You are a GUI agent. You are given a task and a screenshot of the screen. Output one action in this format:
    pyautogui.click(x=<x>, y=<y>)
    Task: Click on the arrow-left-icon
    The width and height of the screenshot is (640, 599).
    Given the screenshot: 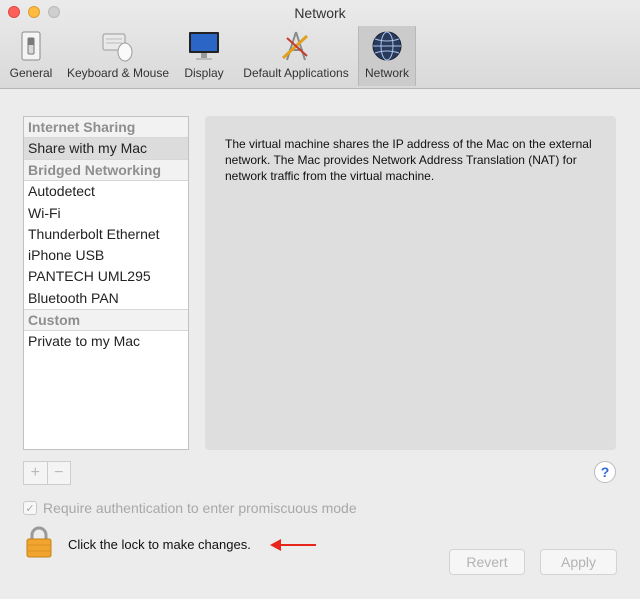 What is the action you would take?
    pyautogui.click(x=293, y=545)
    